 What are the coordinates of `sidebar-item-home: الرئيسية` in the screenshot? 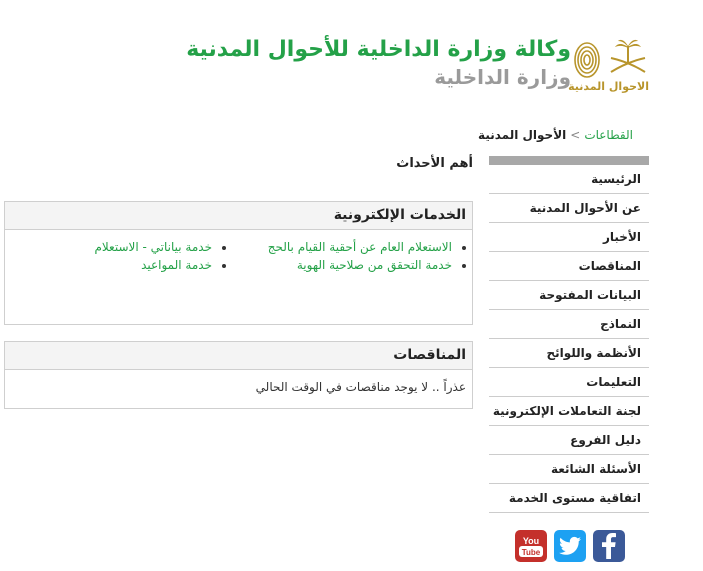 It's located at (569, 179).